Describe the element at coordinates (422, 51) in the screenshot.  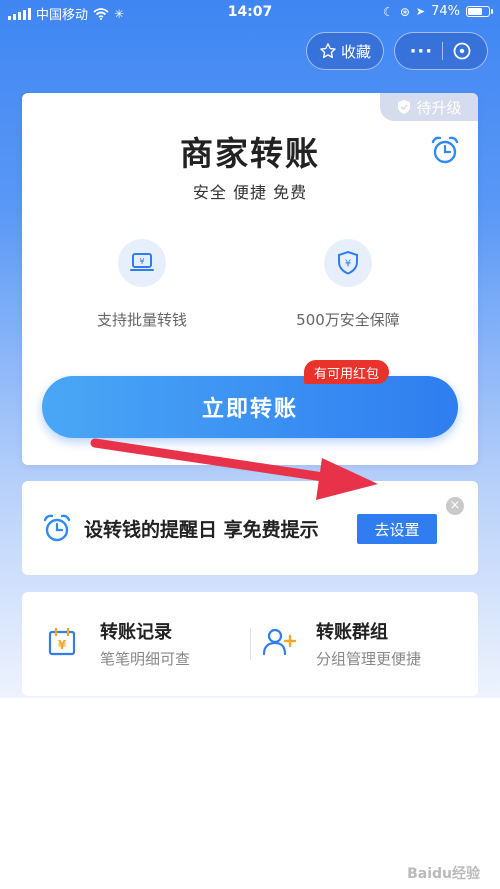
I see `more-icon: ···` at that location.